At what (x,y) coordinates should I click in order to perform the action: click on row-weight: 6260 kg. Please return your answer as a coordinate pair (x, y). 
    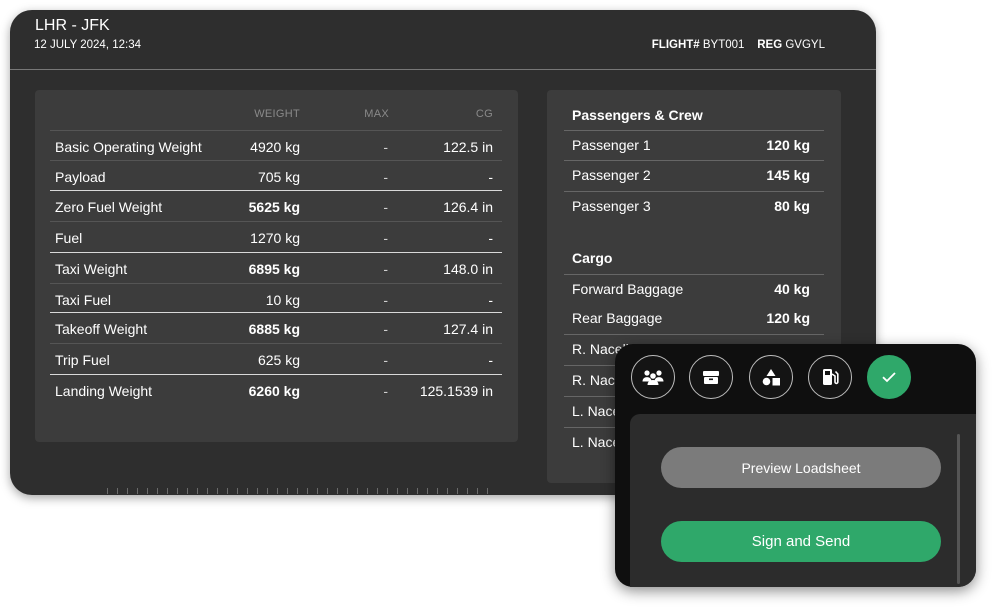
    Looking at the image, I should click on (274, 391).